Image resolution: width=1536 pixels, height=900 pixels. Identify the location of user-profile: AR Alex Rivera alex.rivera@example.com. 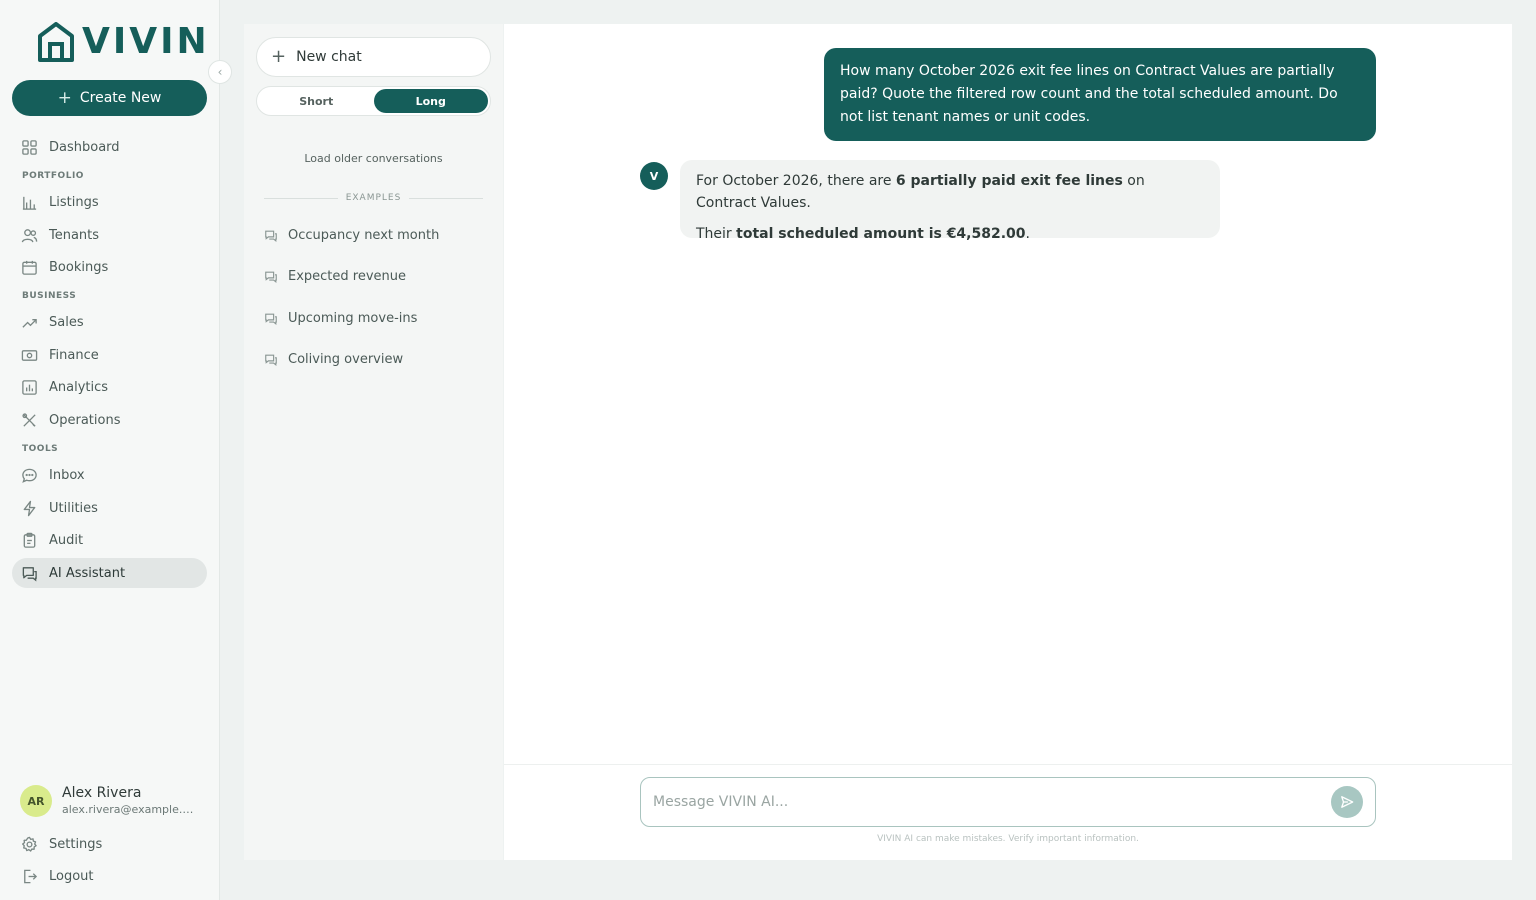
(109, 801).